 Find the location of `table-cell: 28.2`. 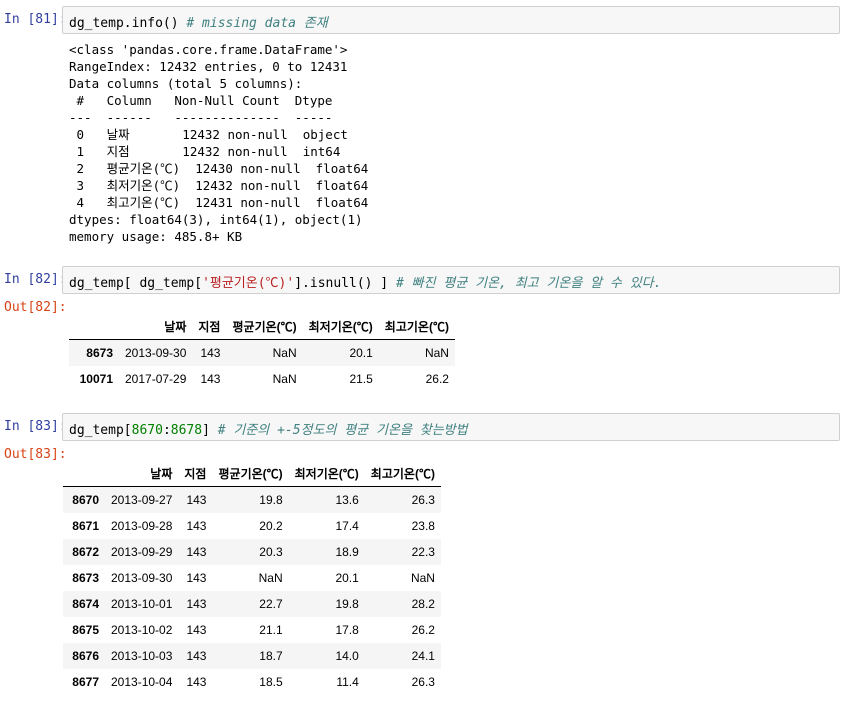

table-cell: 28.2 is located at coordinates (423, 604).